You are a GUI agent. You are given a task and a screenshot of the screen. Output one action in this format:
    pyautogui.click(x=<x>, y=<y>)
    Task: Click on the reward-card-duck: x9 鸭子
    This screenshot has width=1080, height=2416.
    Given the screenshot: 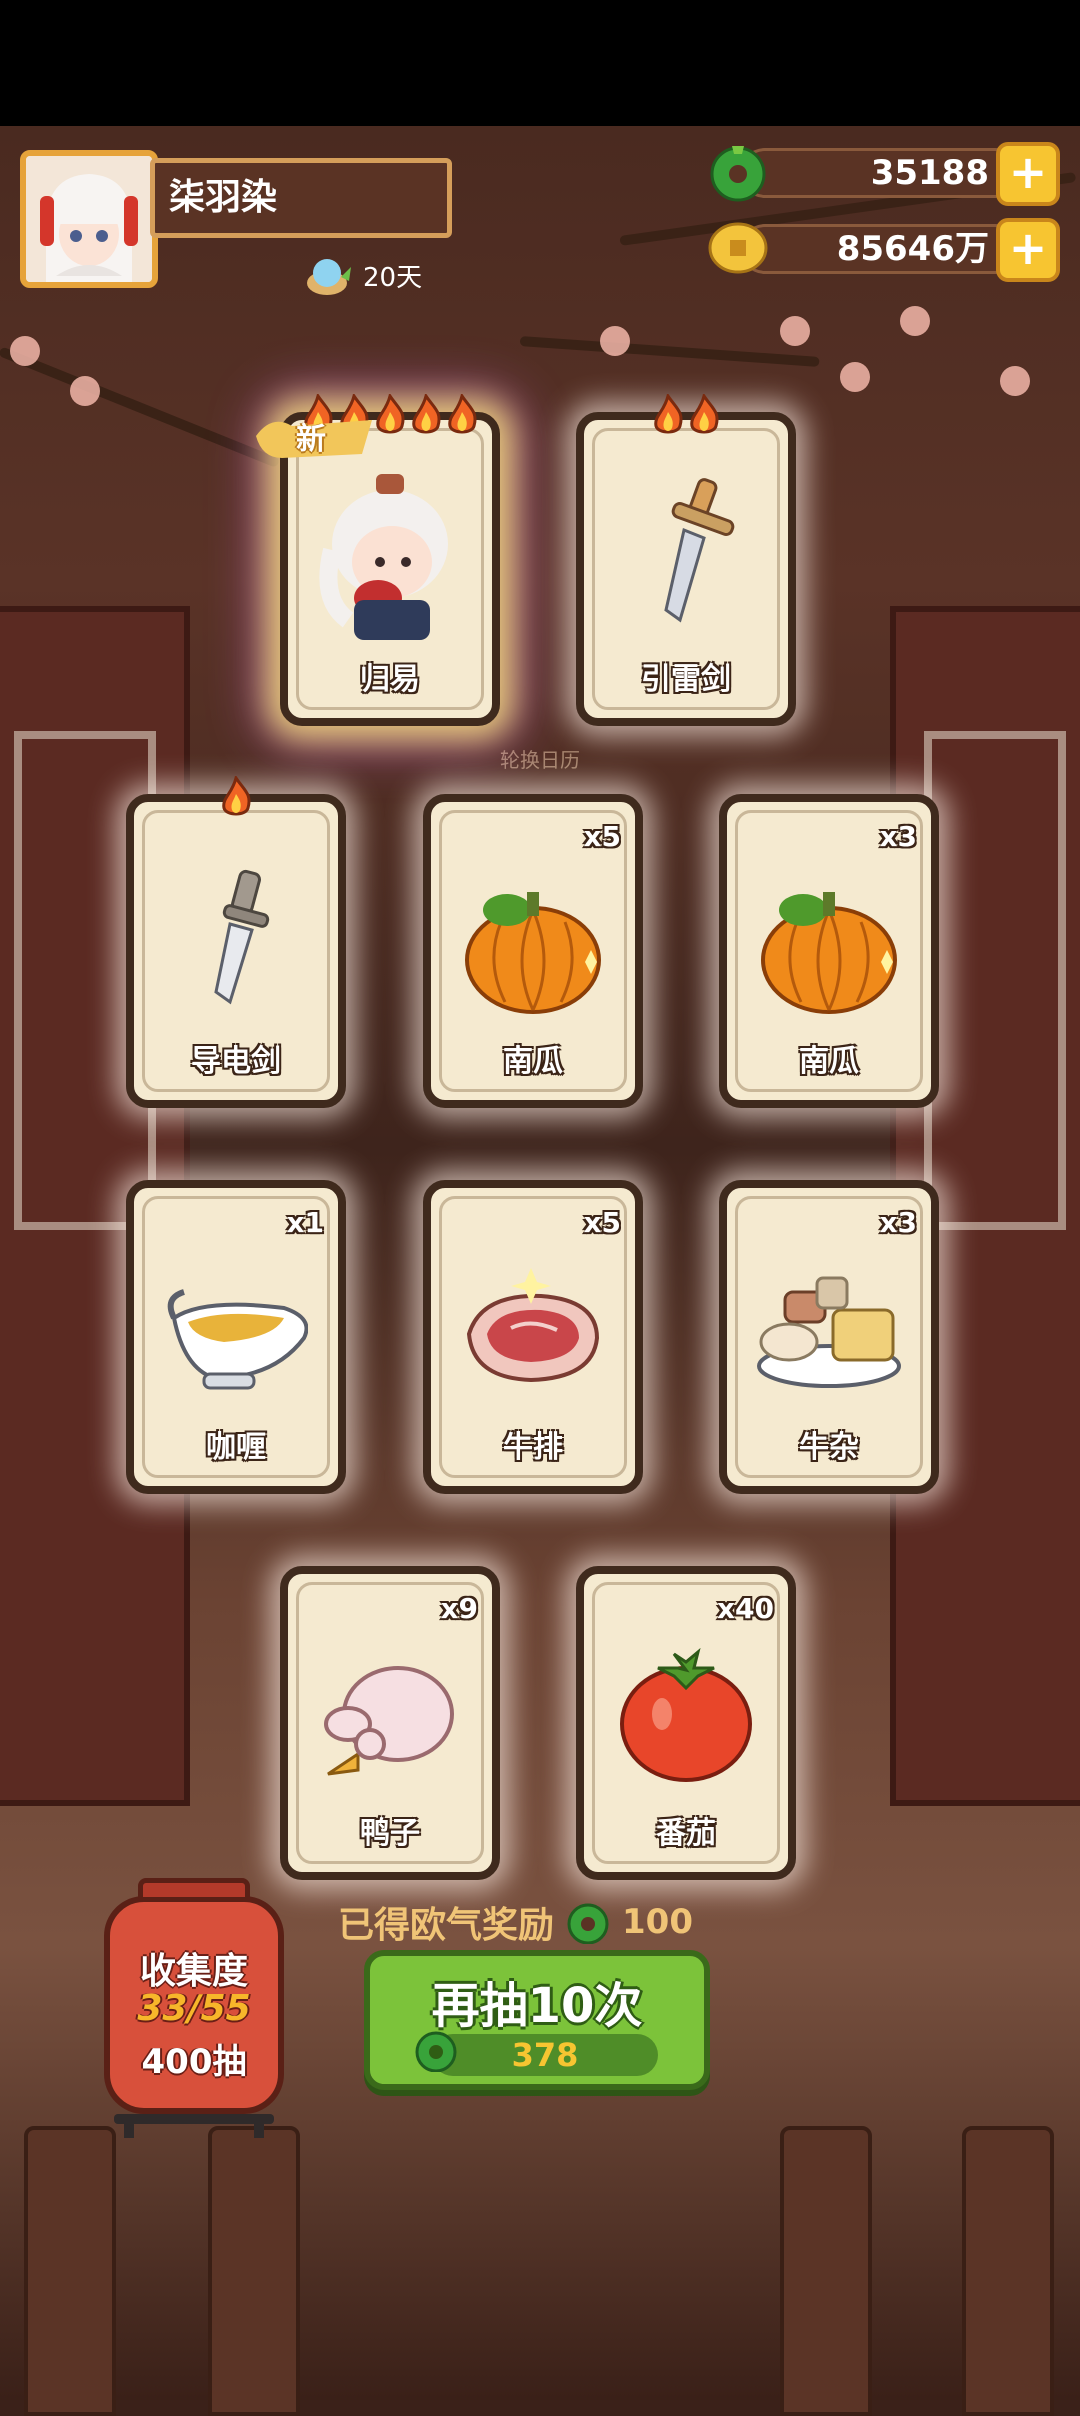 What is the action you would take?
    pyautogui.click(x=390, y=1723)
    